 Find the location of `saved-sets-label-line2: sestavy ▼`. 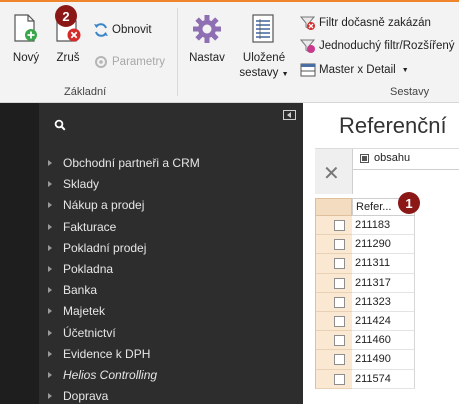

saved-sets-label-line2: sestavy ▼ is located at coordinates (264, 73).